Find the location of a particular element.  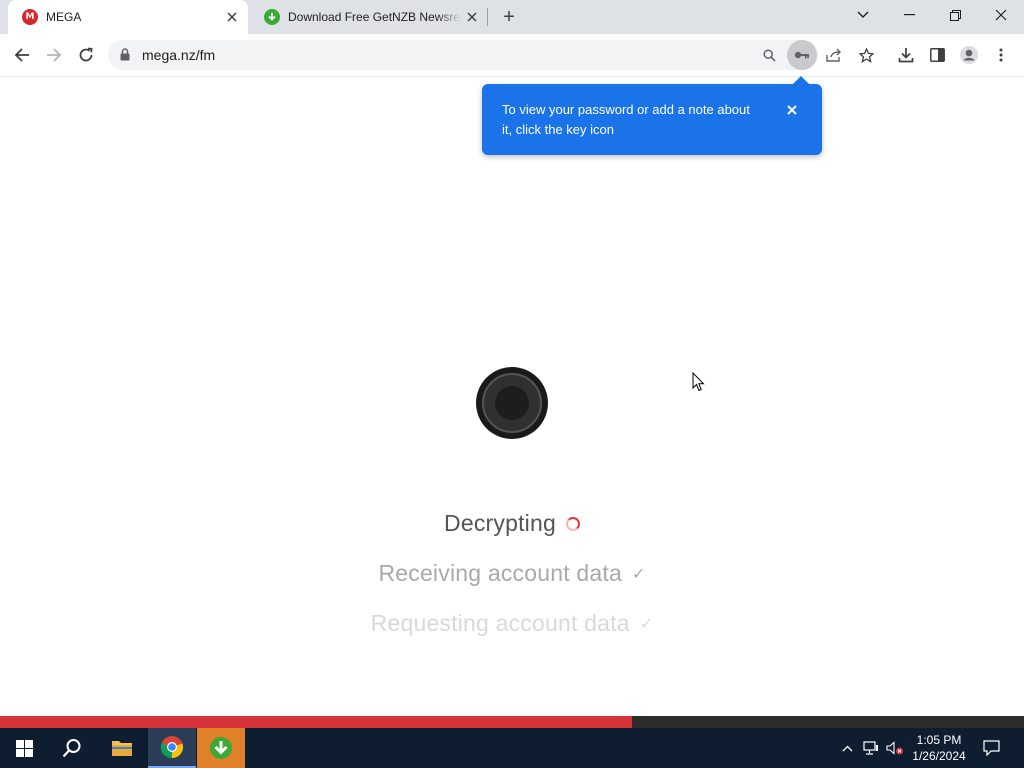

taskbar: 1:05 PM 1/26/2024 is located at coordinates (512, 748).